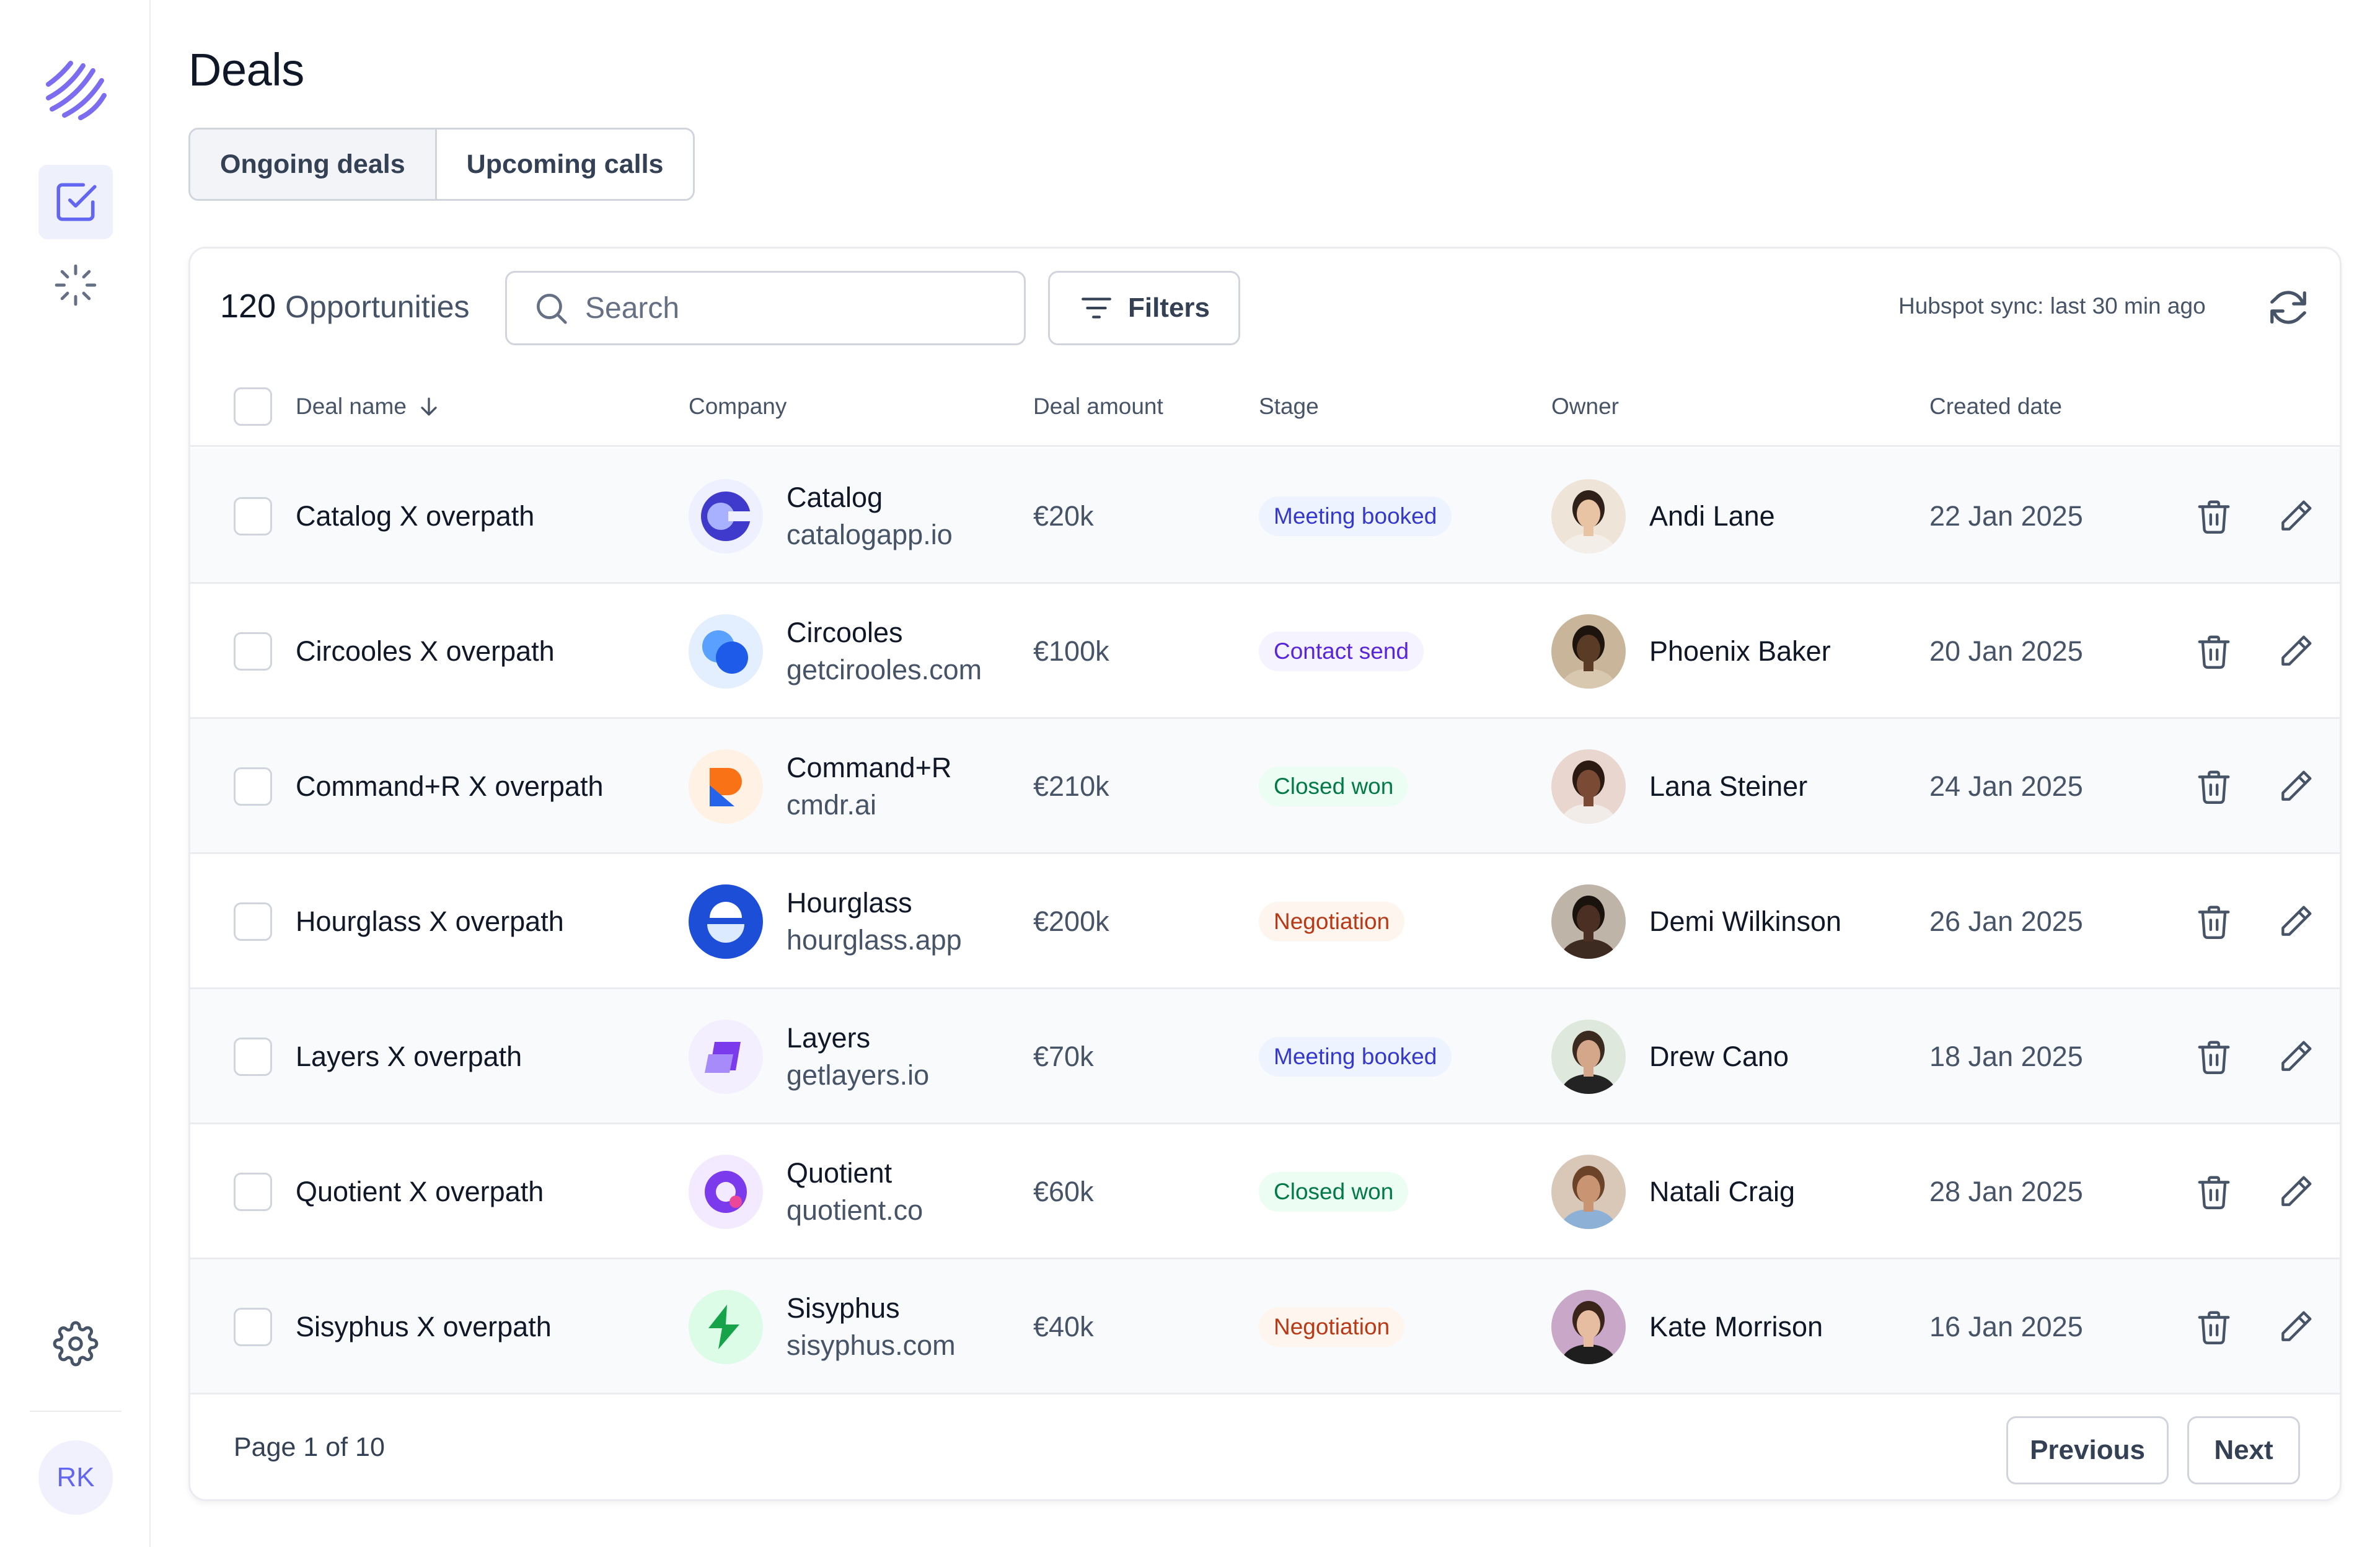  I want to click on tab-ongoing-deals: Ongoing deals, so click(313, 164).